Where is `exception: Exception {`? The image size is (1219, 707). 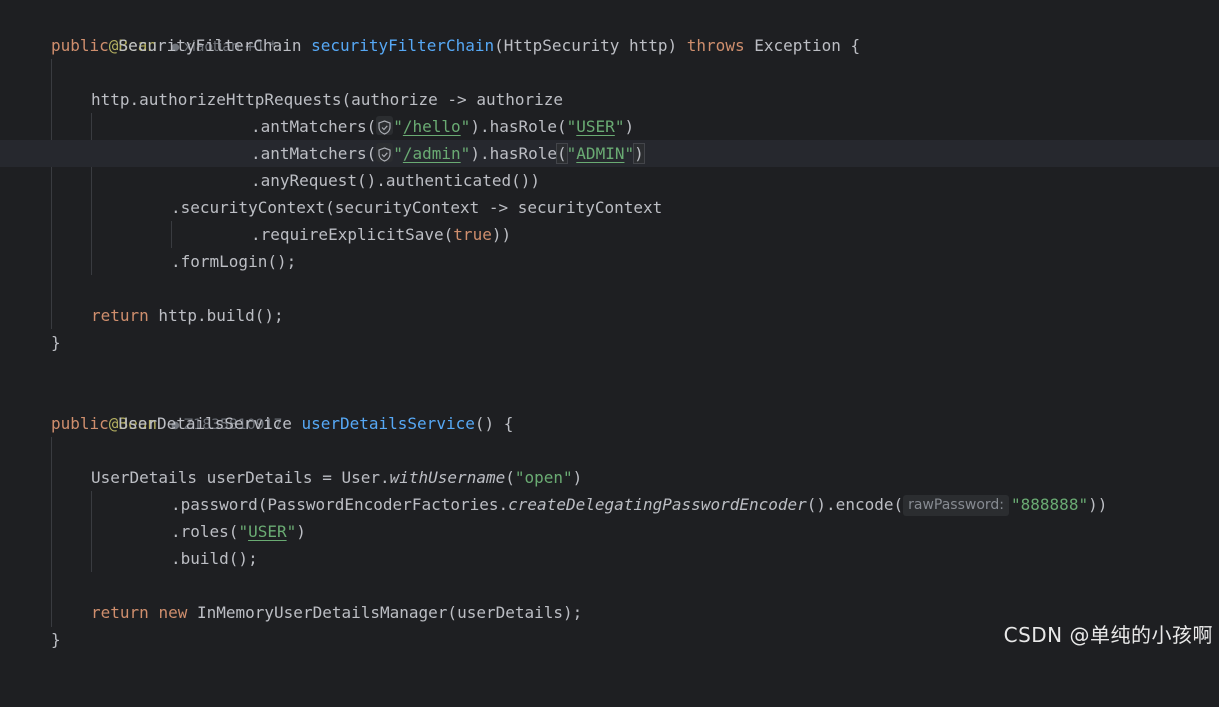
exception: Exception { is located at coordinates (802, 45).